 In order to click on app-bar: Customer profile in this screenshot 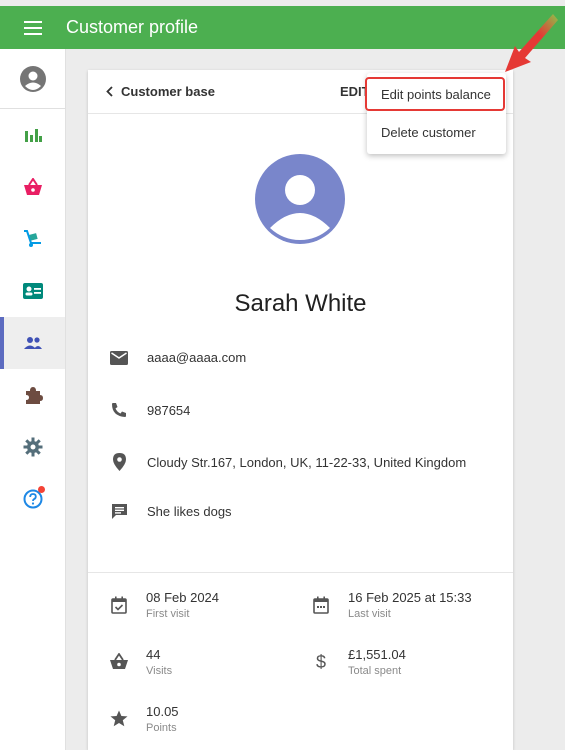, I will do `click(282, 27)`.